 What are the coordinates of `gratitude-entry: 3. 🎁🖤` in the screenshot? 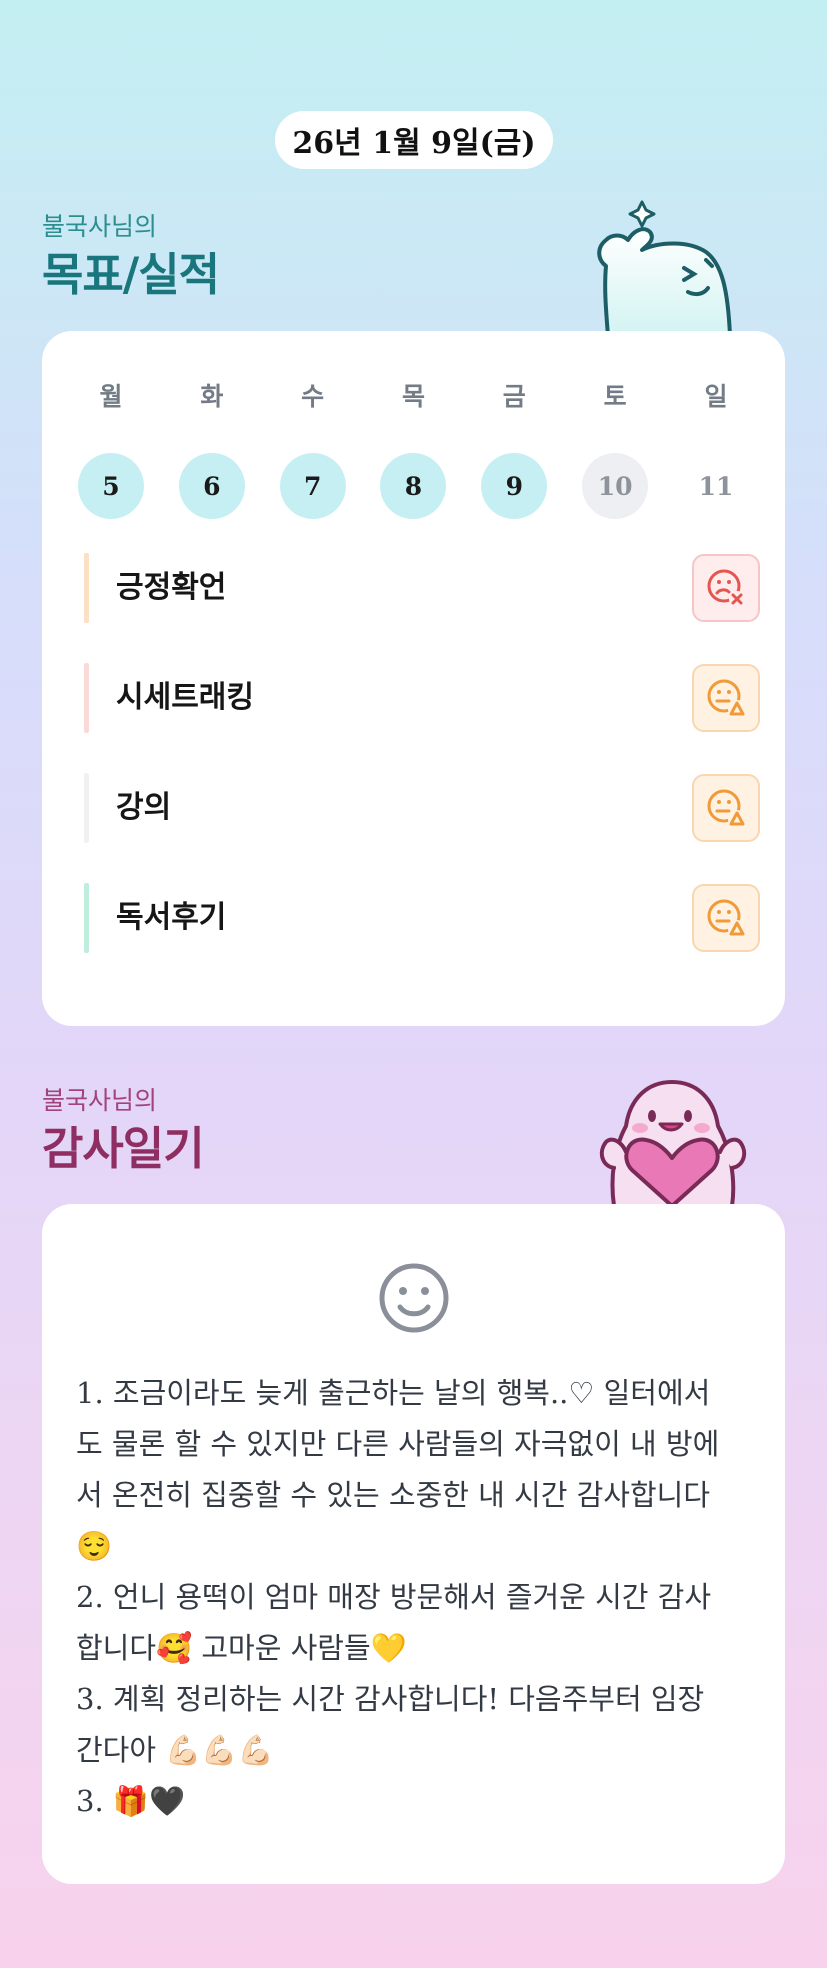 It's located at (131, 1801).